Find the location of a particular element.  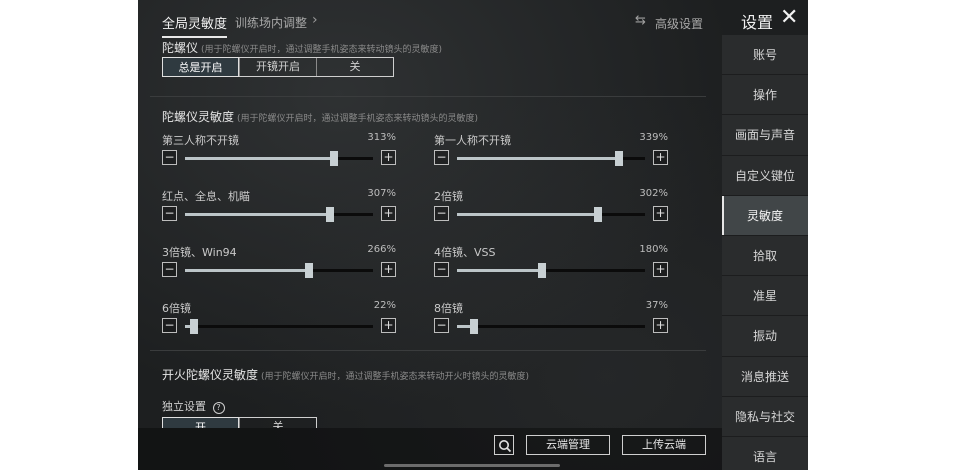

nav-item: 操作 is located at coordinates (765, 95).